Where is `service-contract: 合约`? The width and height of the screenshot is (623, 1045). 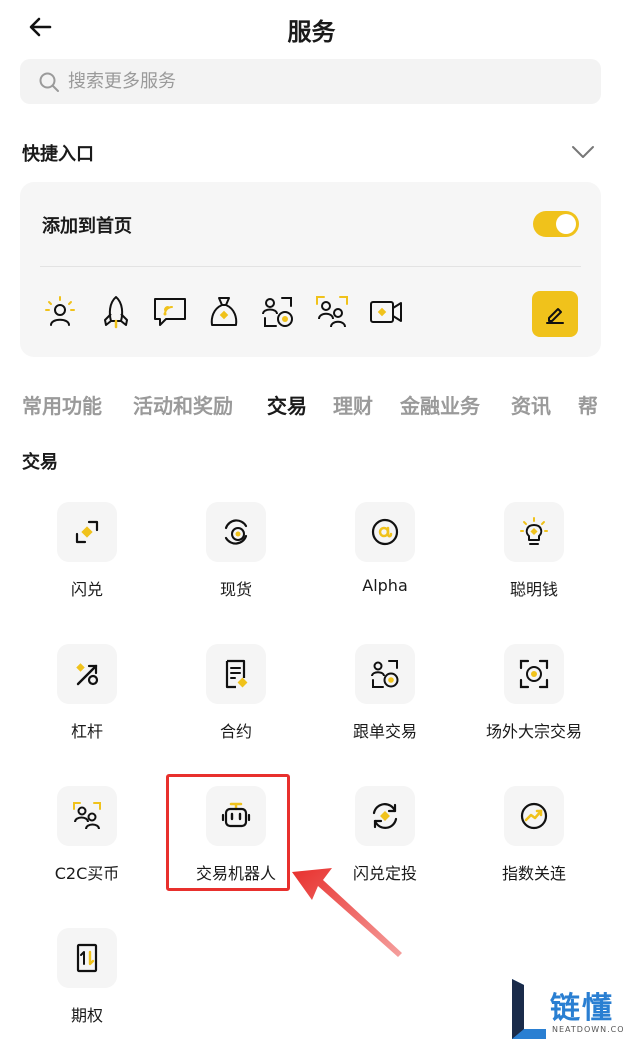
service-contract: 合约 is located at coordinates (236, 704).